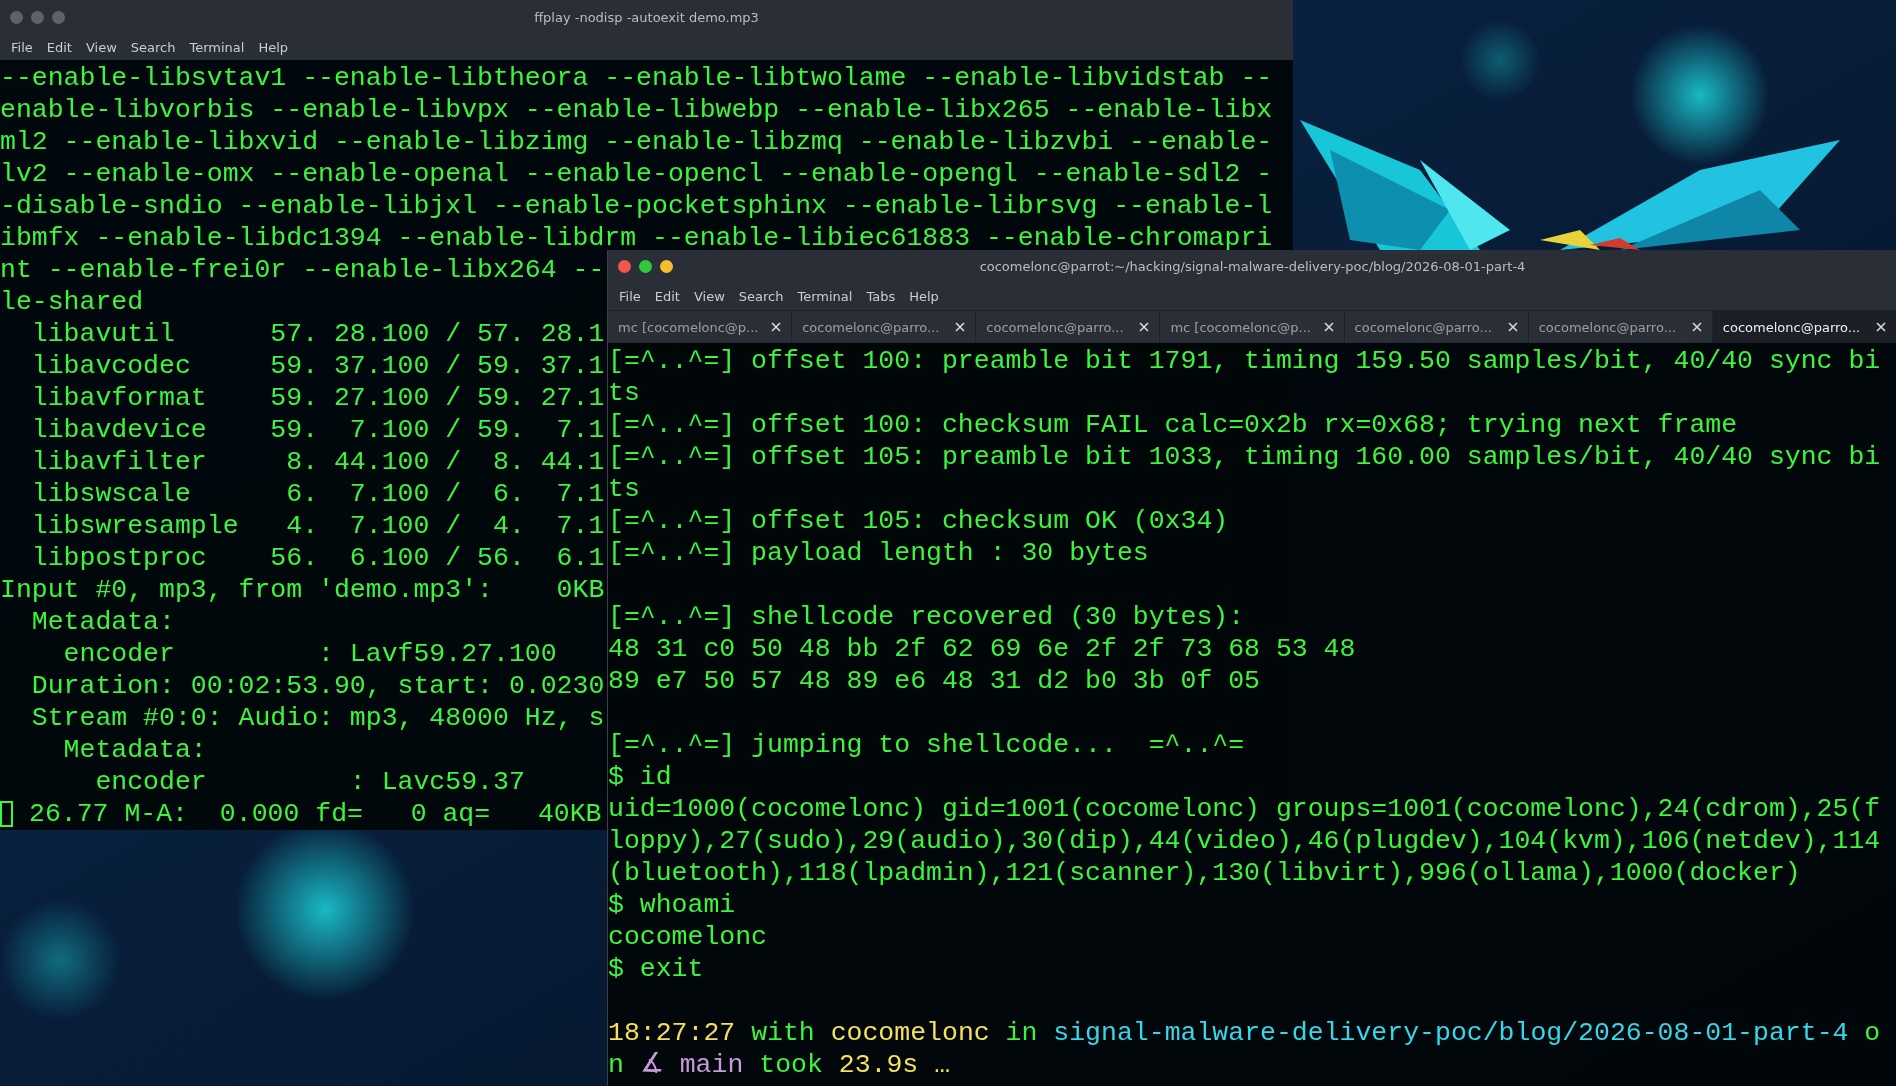  I want to click on terminal-line: Duration: 00:02:53.90, start: 0.0230, so click(317, 686).